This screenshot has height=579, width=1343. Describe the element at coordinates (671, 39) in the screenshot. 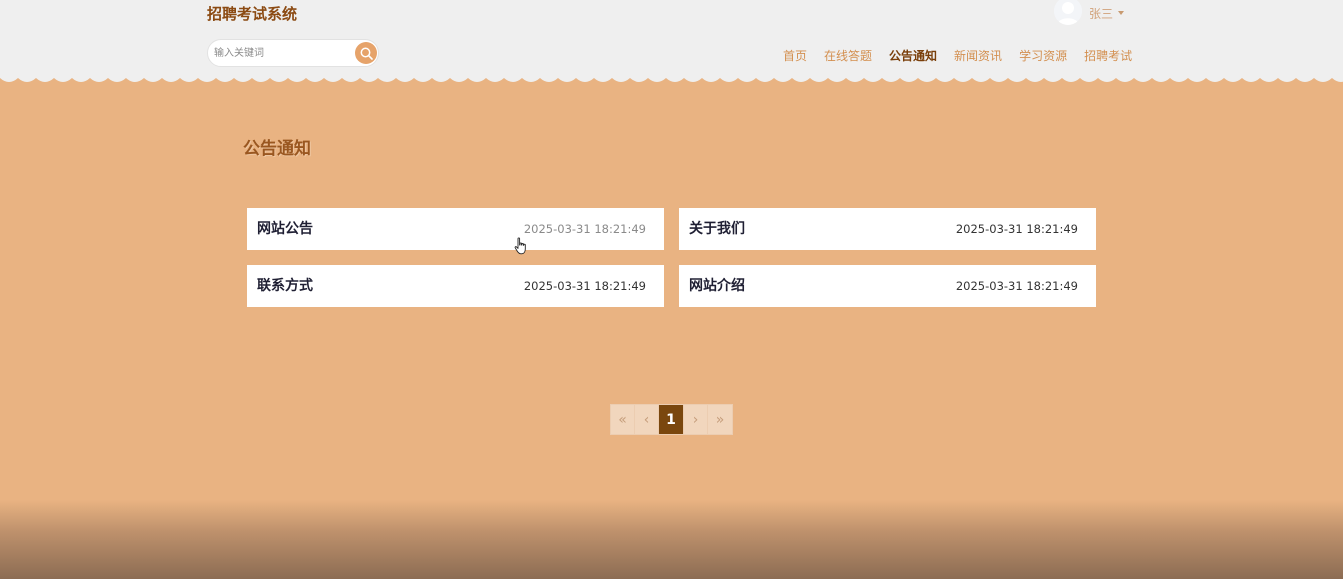

I see `top-header: 招聘考试系统 张三 首页 在线答题 公告通知 新闻资讯 学习资源 招聘考试` at that location.